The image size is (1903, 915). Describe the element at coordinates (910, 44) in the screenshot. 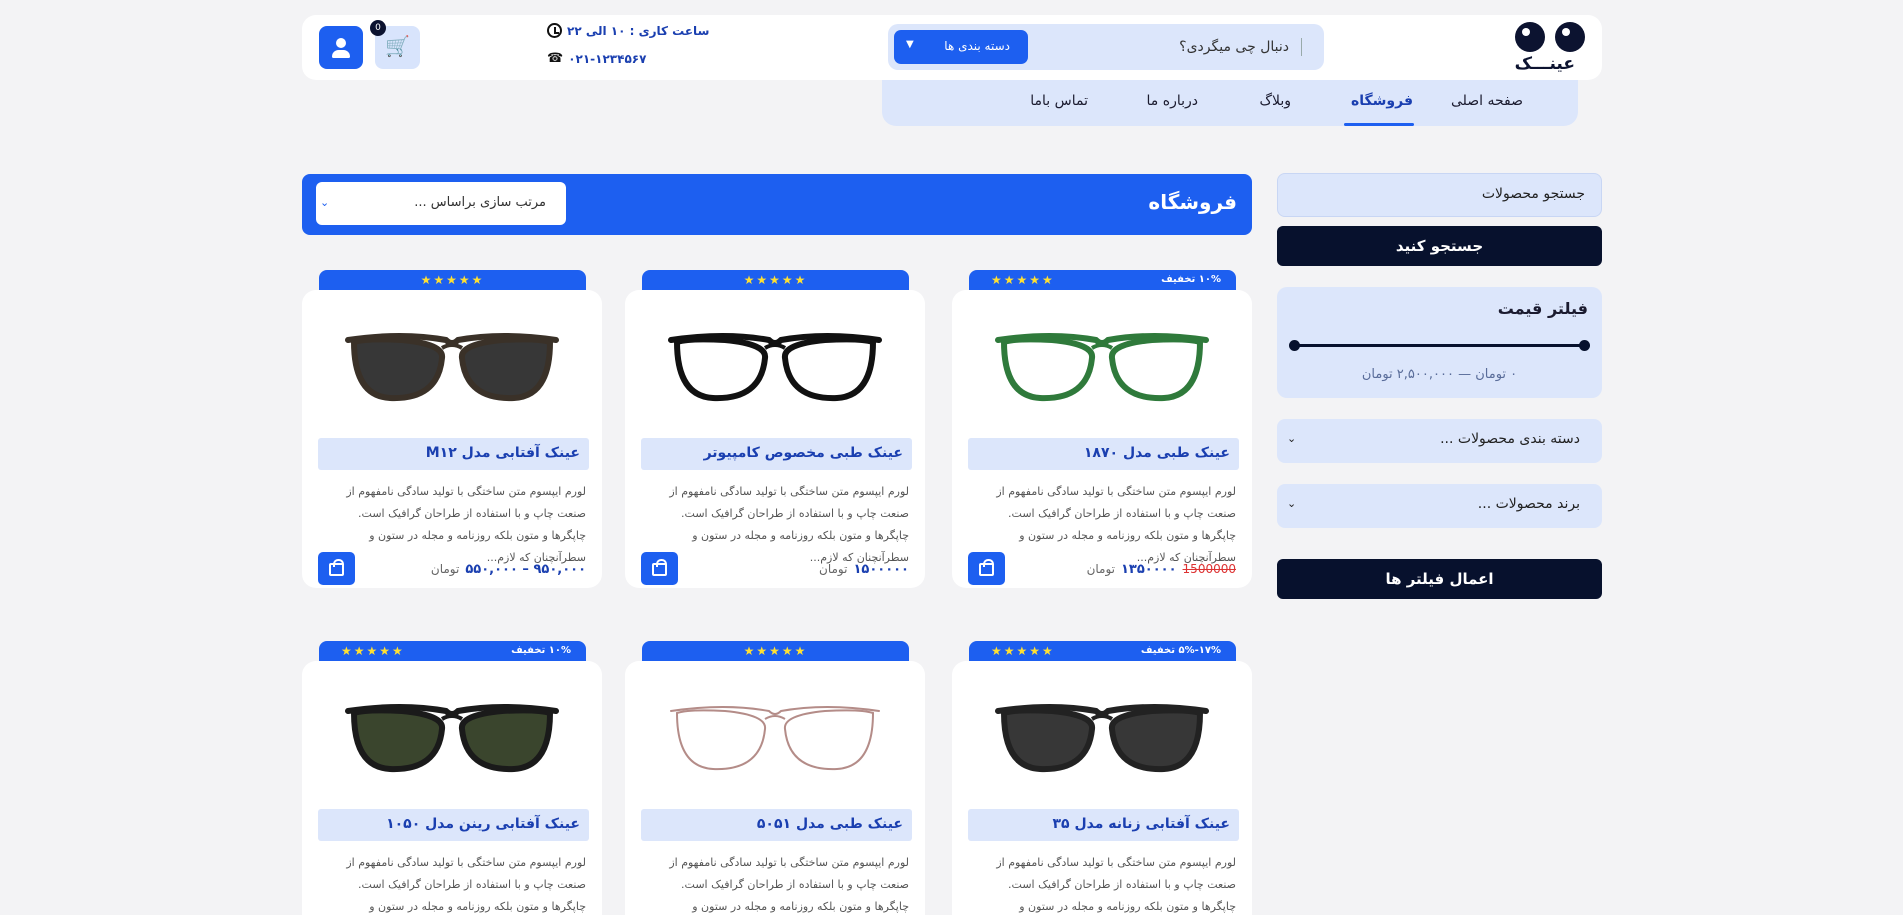

I see `caret-down-icon: ▼` at that location.